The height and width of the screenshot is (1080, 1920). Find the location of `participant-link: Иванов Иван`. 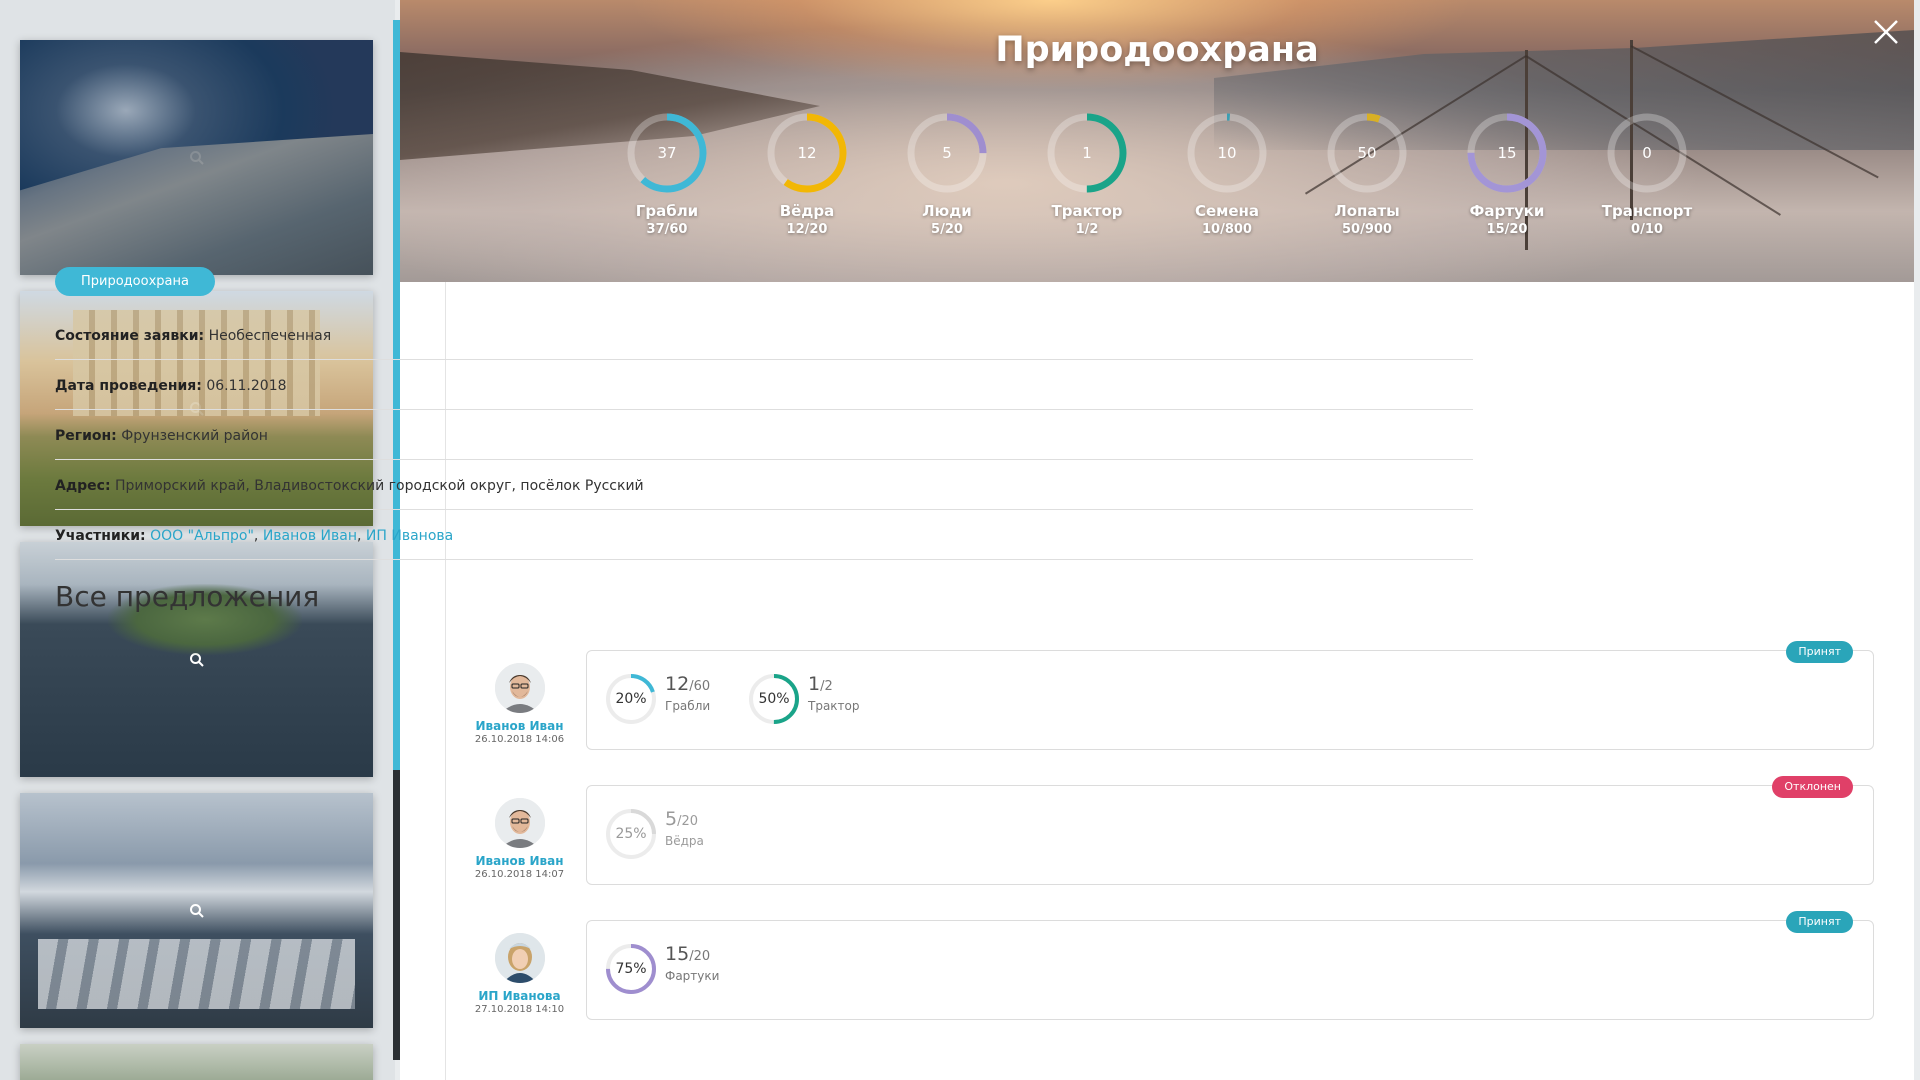

participant-link: Иванов Иван is located at coordinates (310, 536).